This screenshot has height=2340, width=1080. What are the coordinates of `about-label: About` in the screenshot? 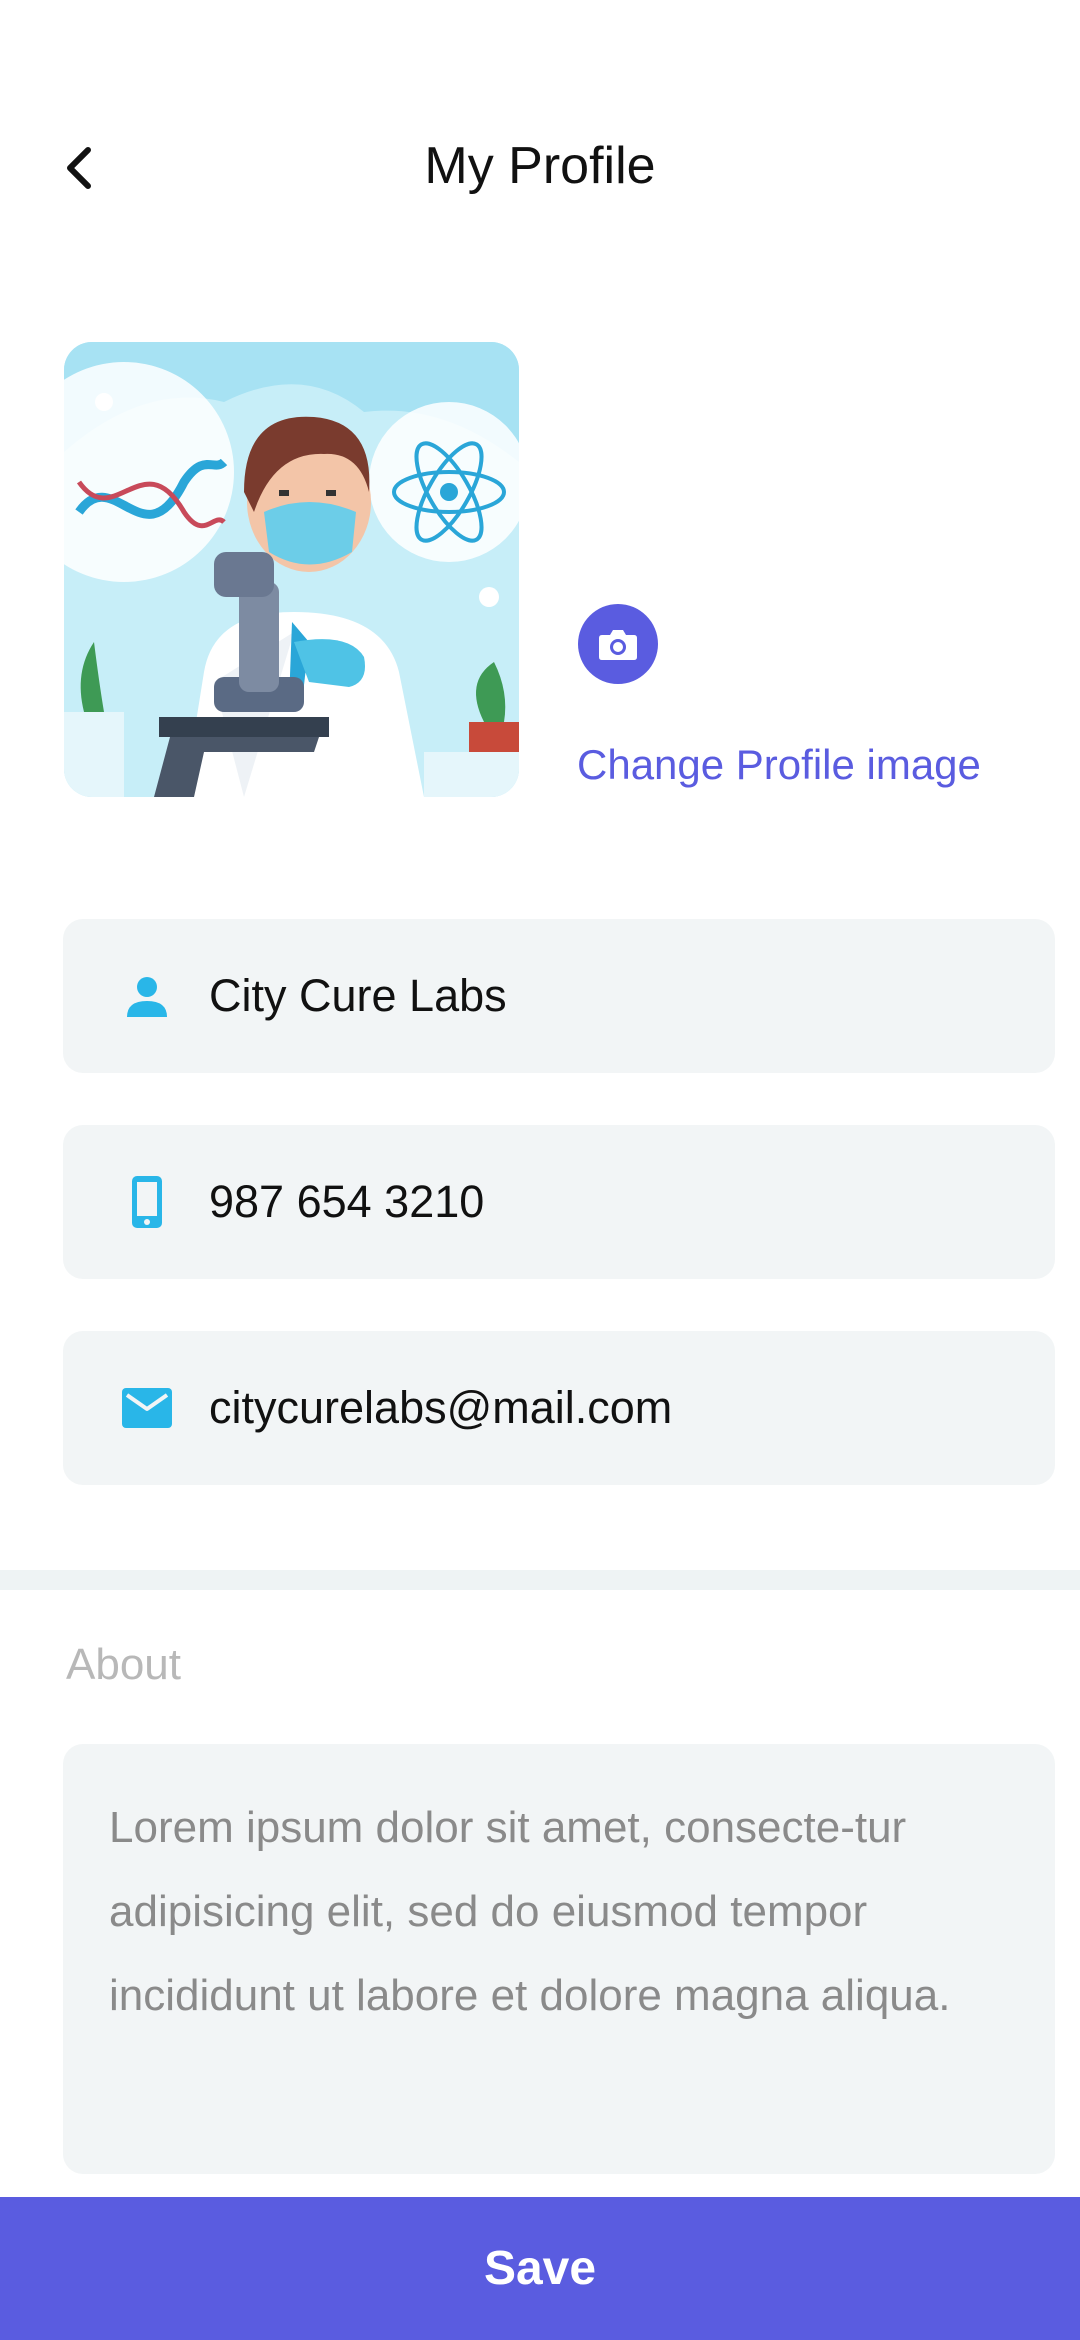 It's located at (123, 1664).